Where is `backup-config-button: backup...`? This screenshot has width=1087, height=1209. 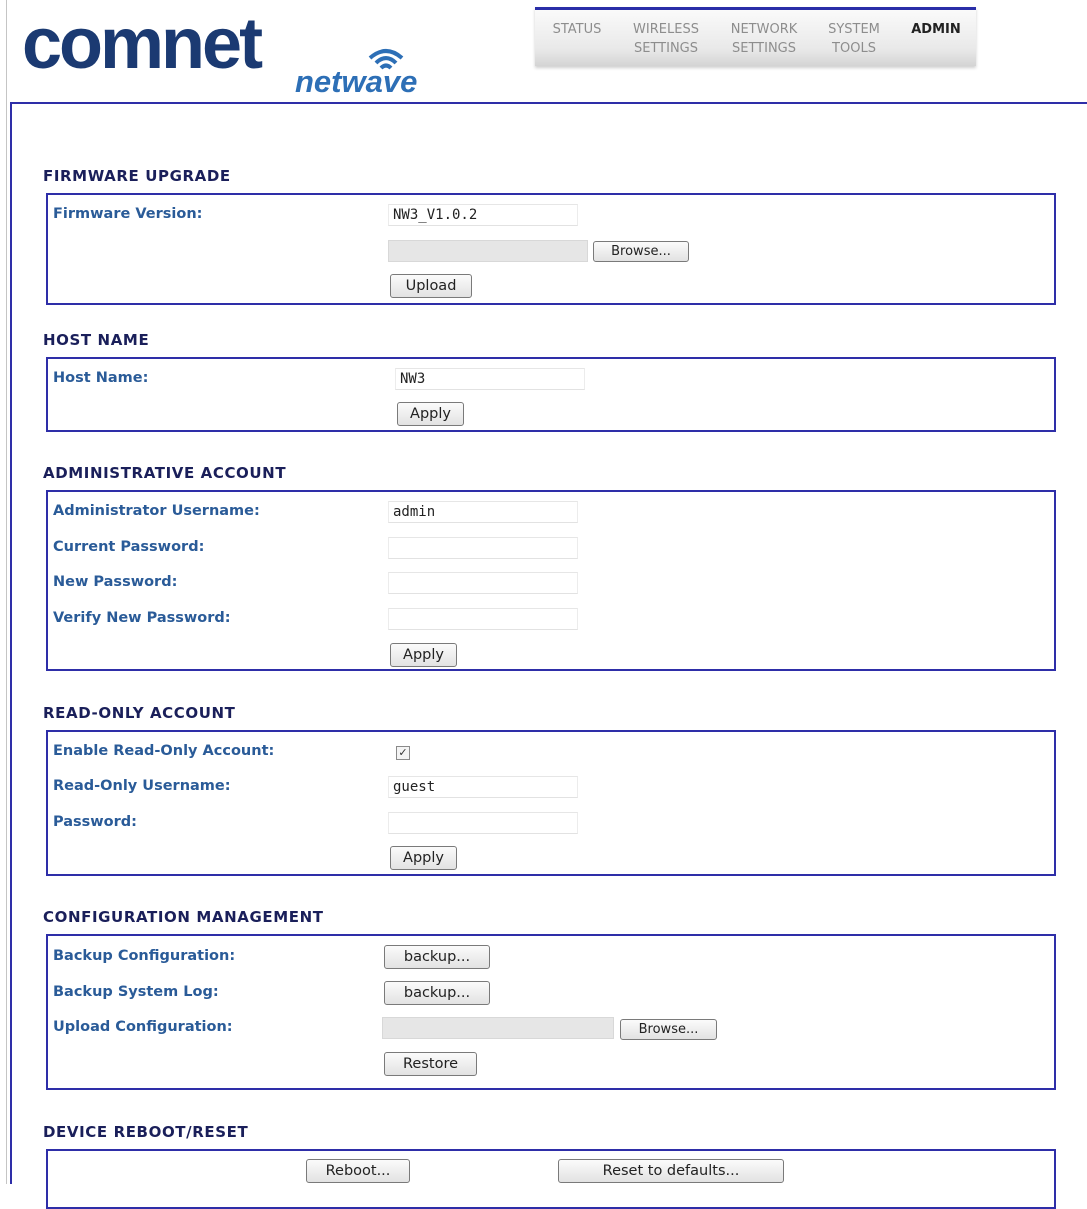
backup-config-button: backup... is located at coordinates (437, 957).